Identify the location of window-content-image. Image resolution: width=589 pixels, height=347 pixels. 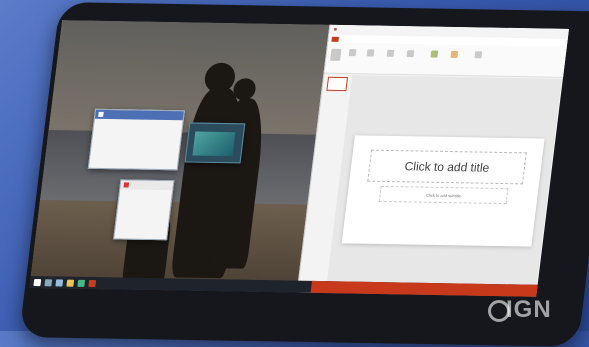
(214, 144).